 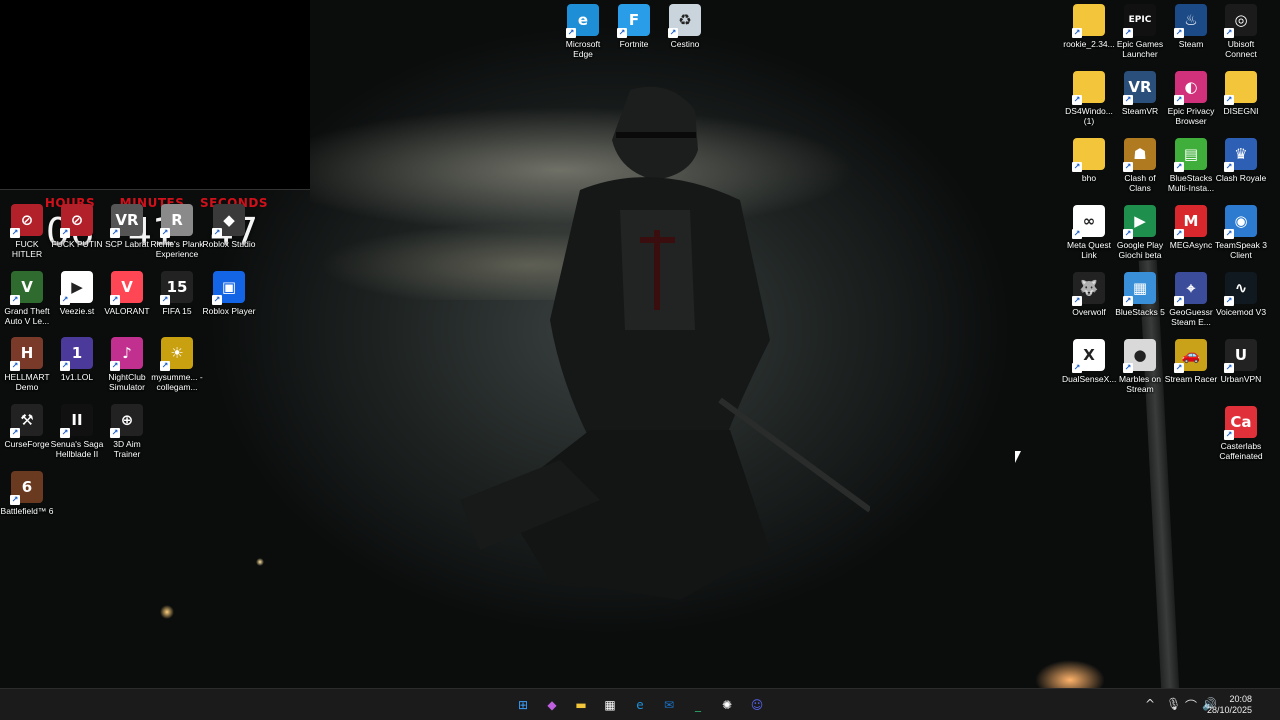 I want to click on desktop-shortcut-label: 1v1.LOL, so click(x=77, y=377).